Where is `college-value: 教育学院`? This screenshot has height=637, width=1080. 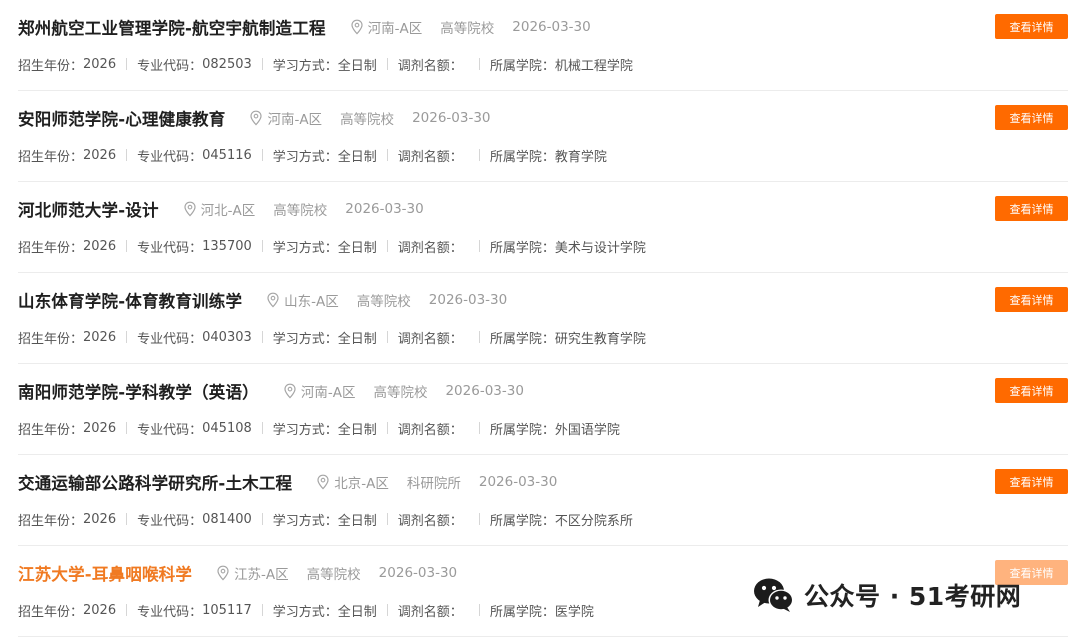
college-value: 教育学院 is located at coordinates (580, 157).